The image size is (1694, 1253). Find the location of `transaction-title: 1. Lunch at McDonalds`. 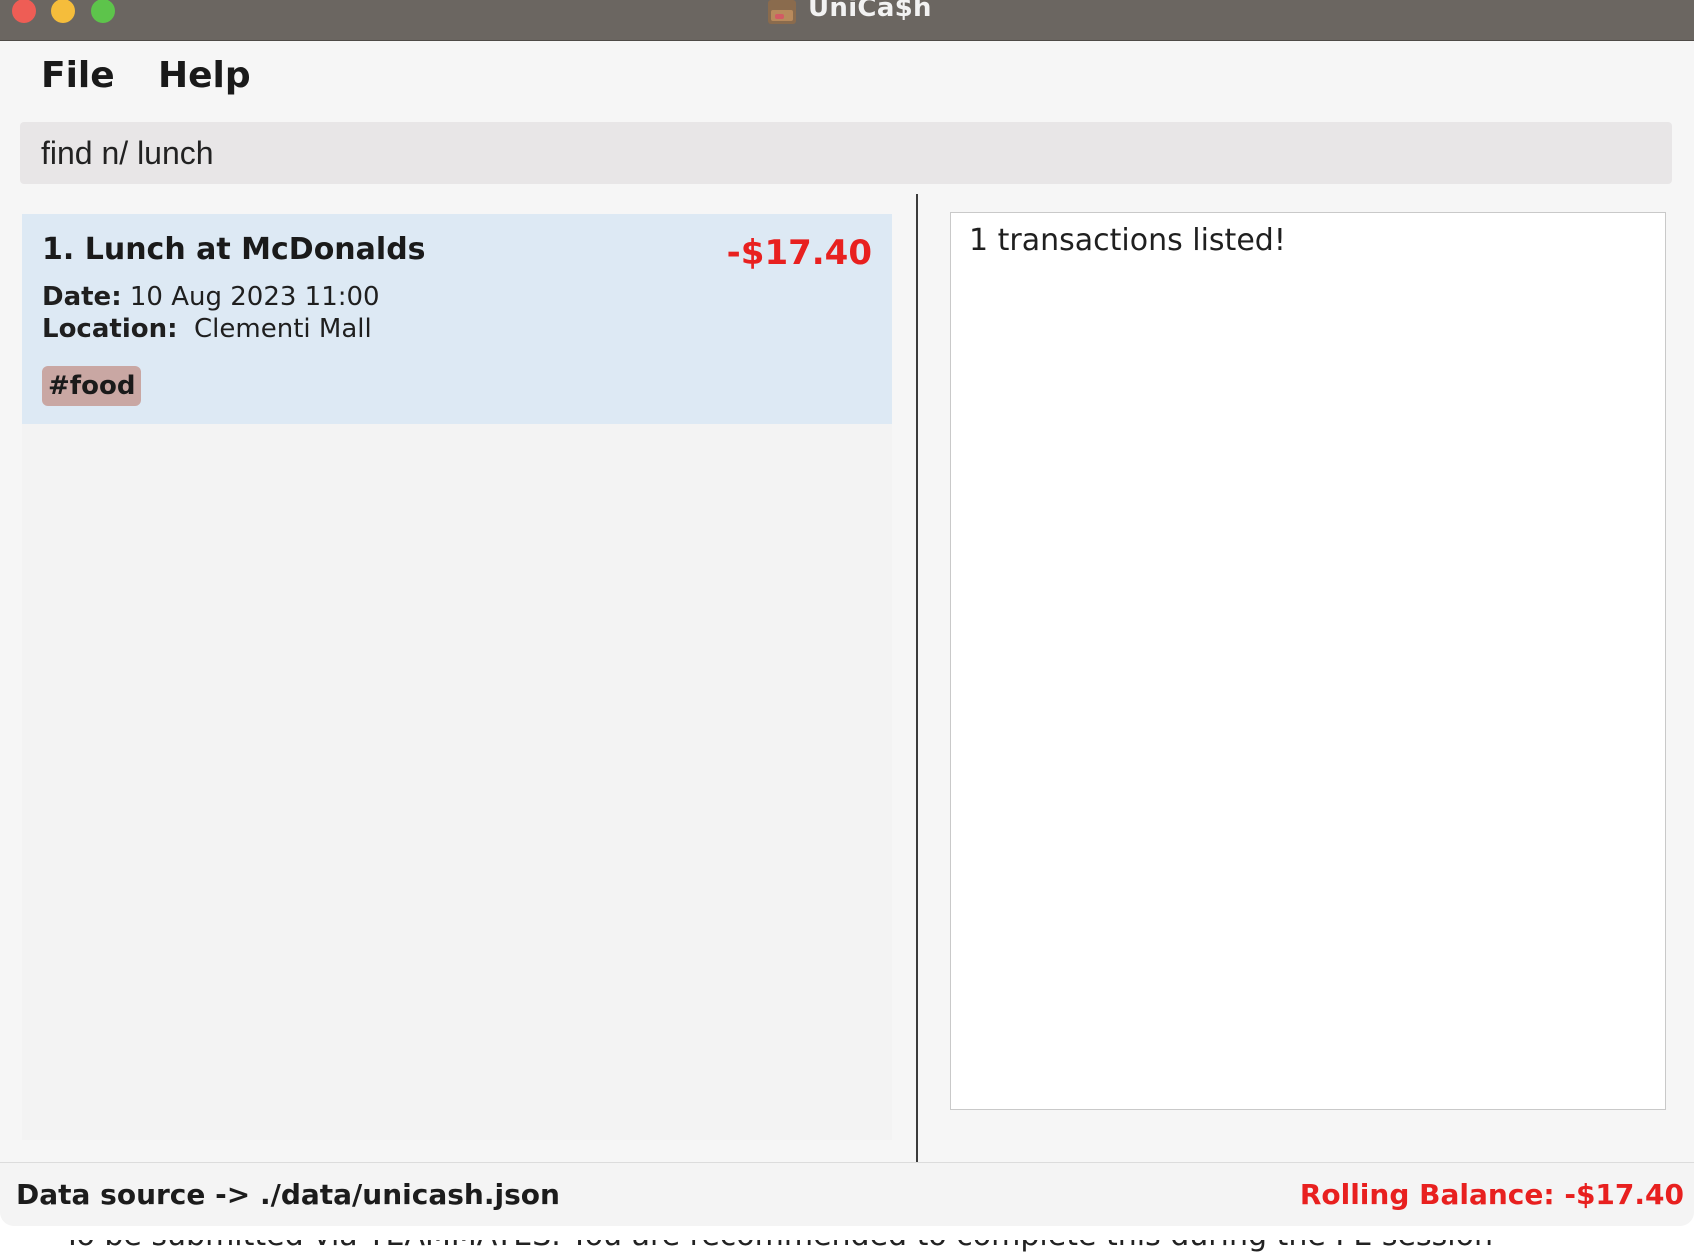

transaction-title: 1. Lunch at McDonalds is located at coordinates (234, 249).